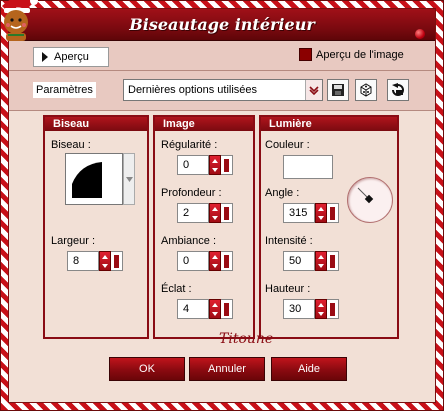  Describe the element at coordinates (87, 180) in the screenshot. I see `bevel-shape-icon` at that location.